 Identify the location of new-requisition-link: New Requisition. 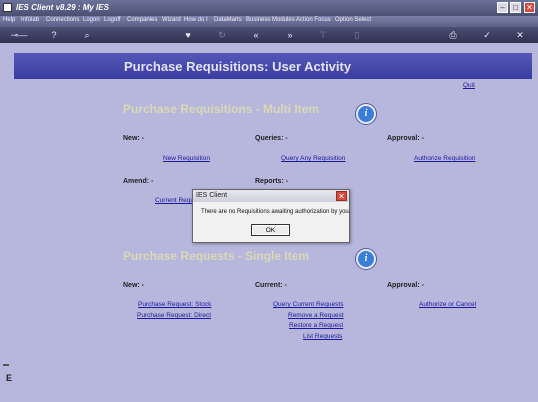
(186, 158).